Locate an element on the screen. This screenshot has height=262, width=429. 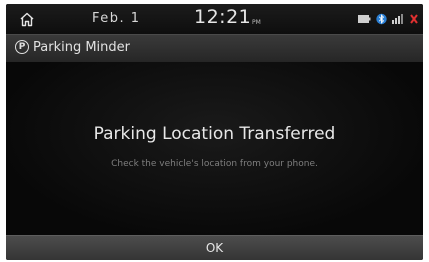
page-title: Parking Minder is located at coordinates (81, 47).